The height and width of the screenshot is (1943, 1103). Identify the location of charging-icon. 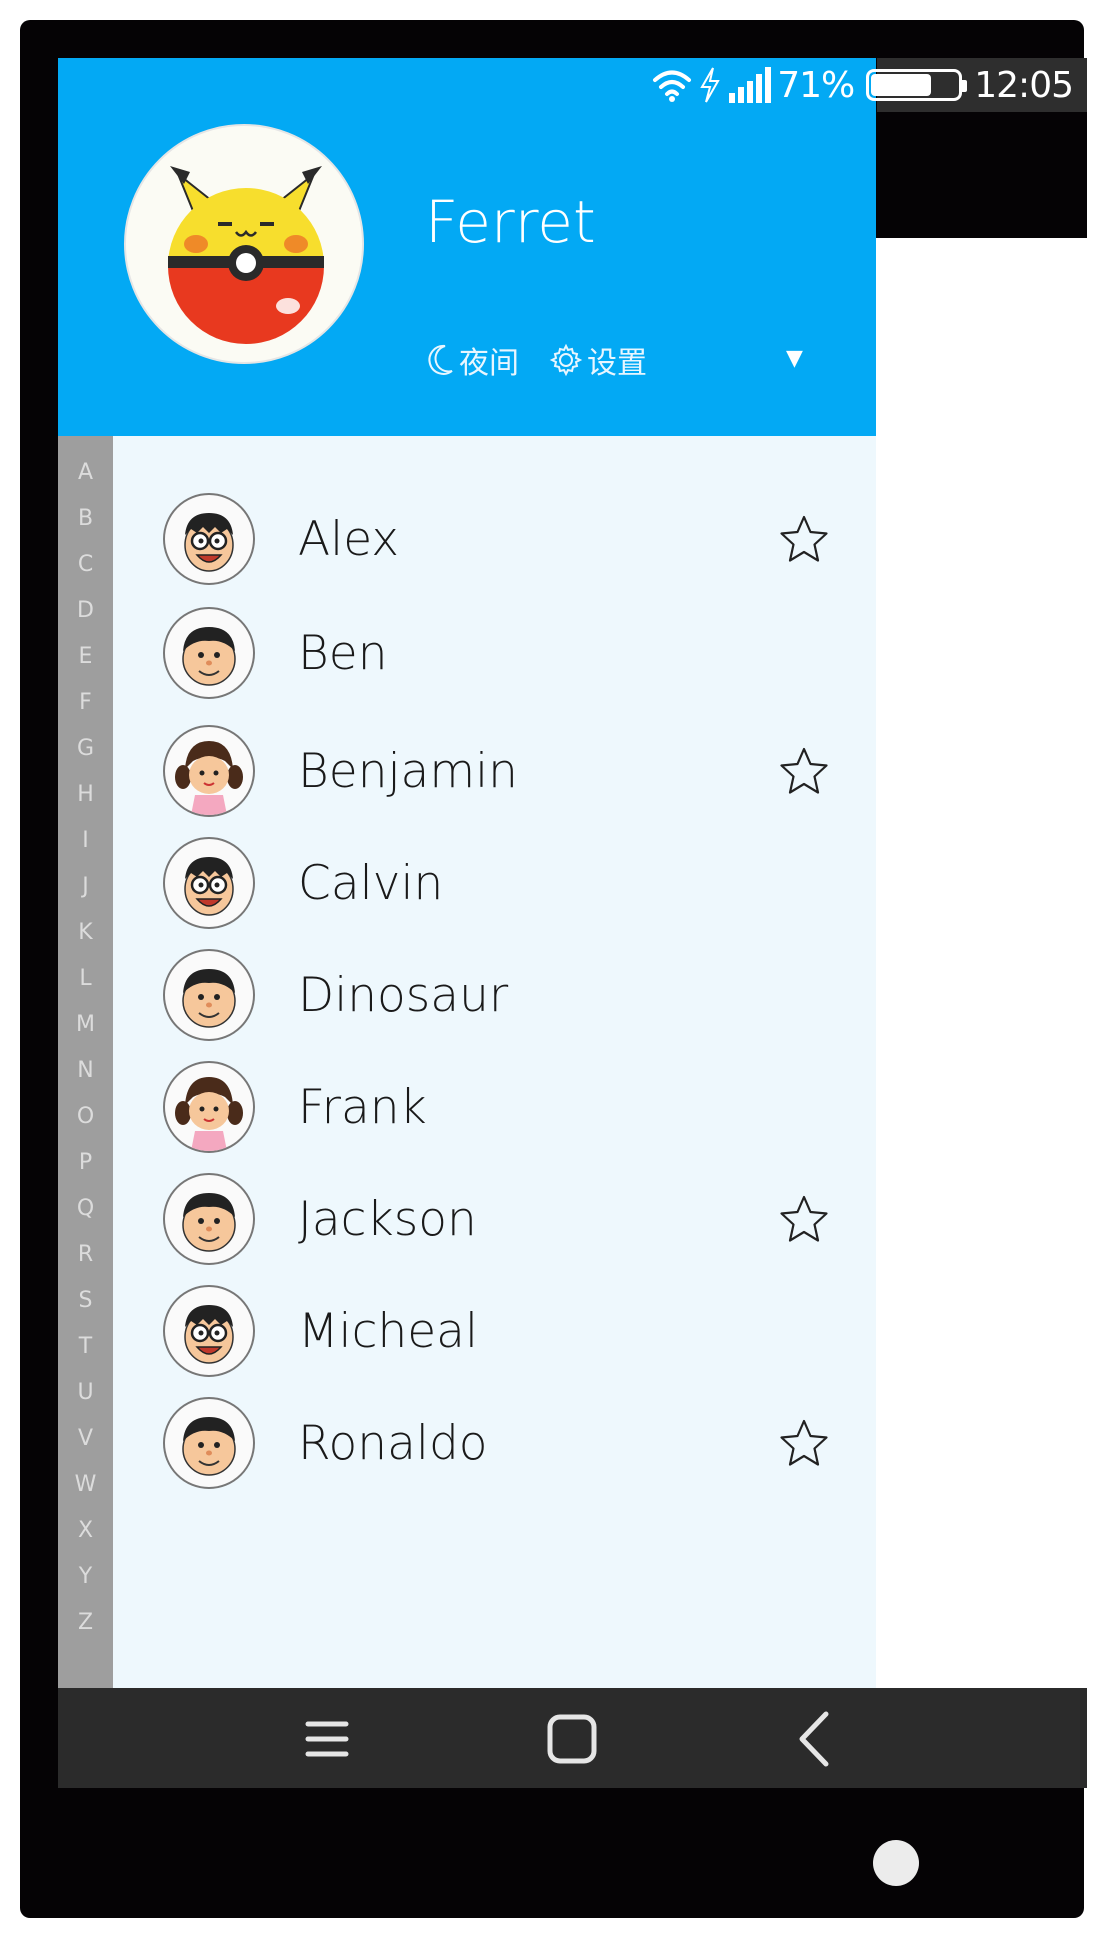
(710, 85).